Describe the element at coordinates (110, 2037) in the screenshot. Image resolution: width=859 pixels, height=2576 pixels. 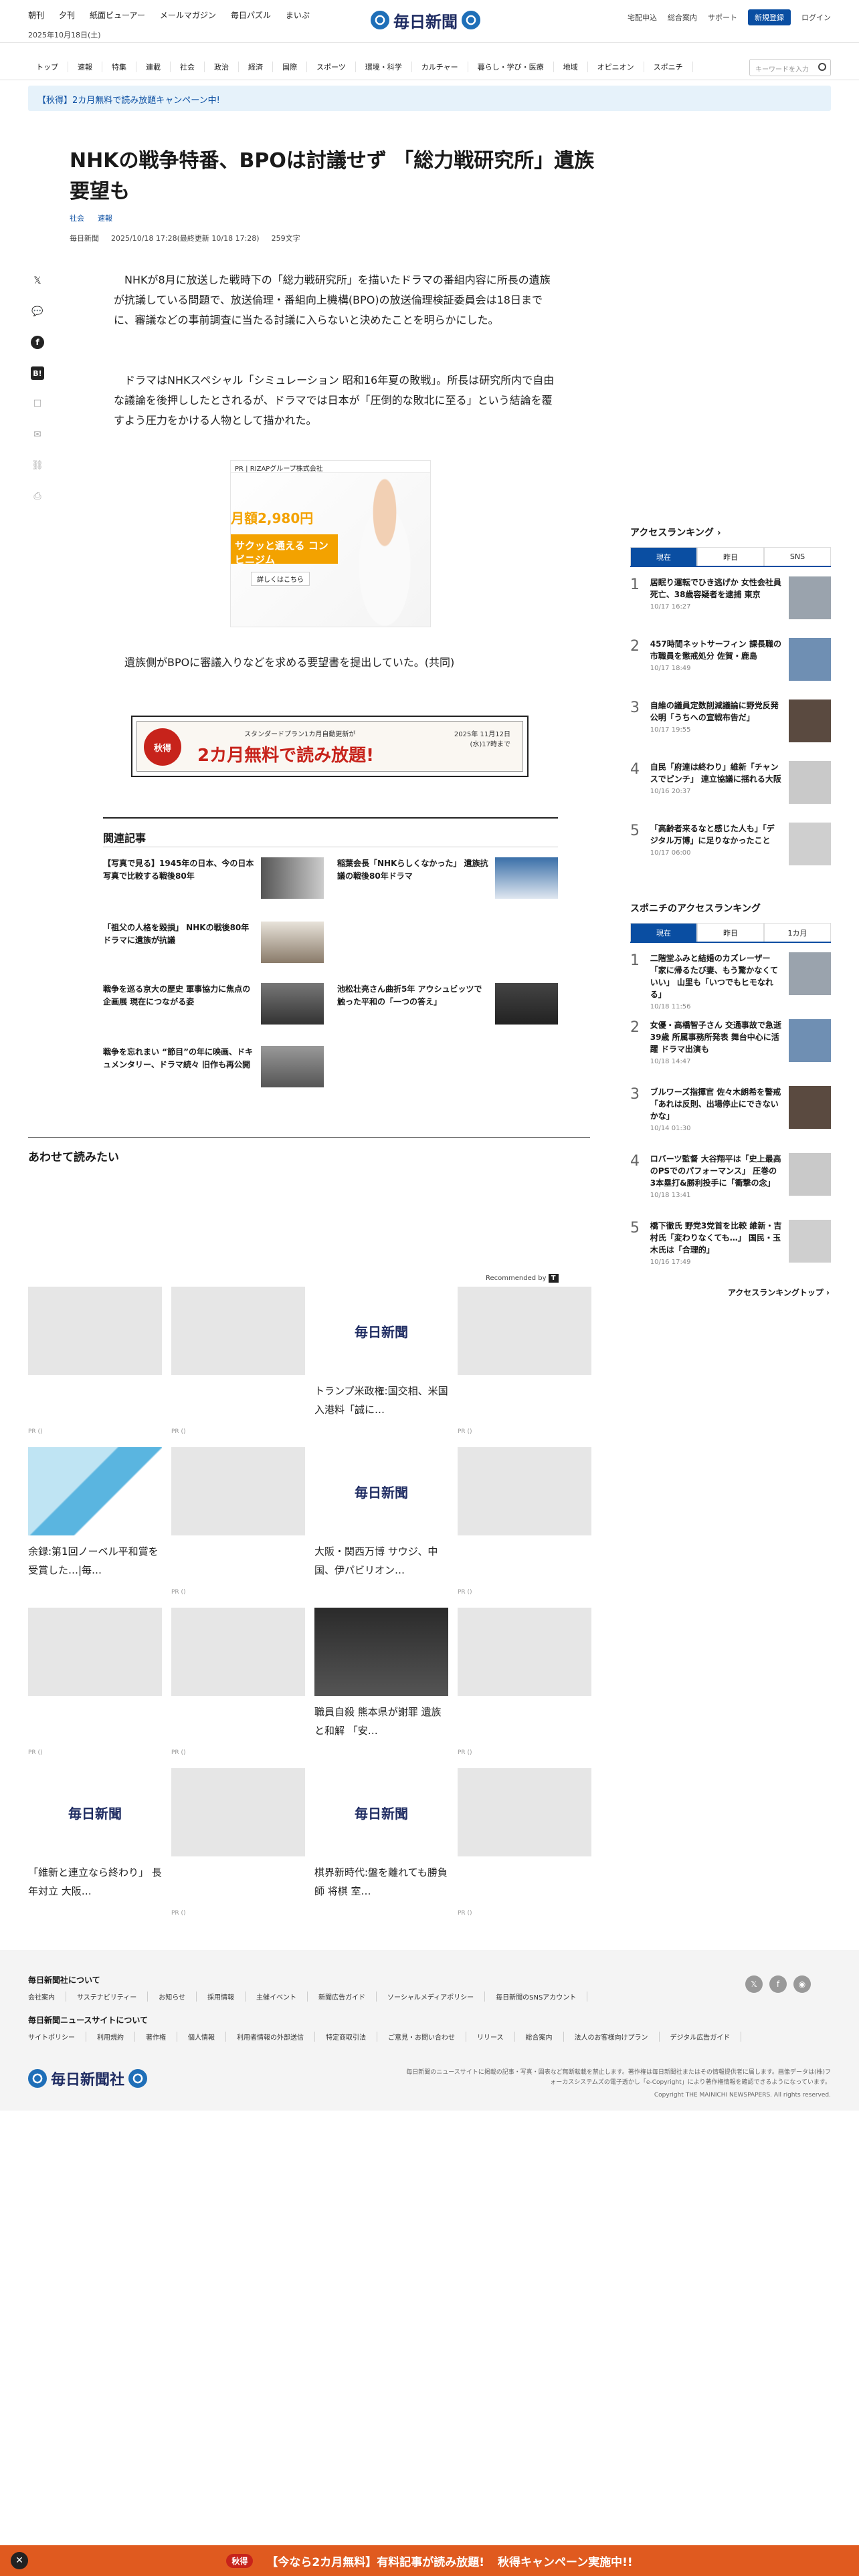
I see `footer-link: 利用規約` at that location.